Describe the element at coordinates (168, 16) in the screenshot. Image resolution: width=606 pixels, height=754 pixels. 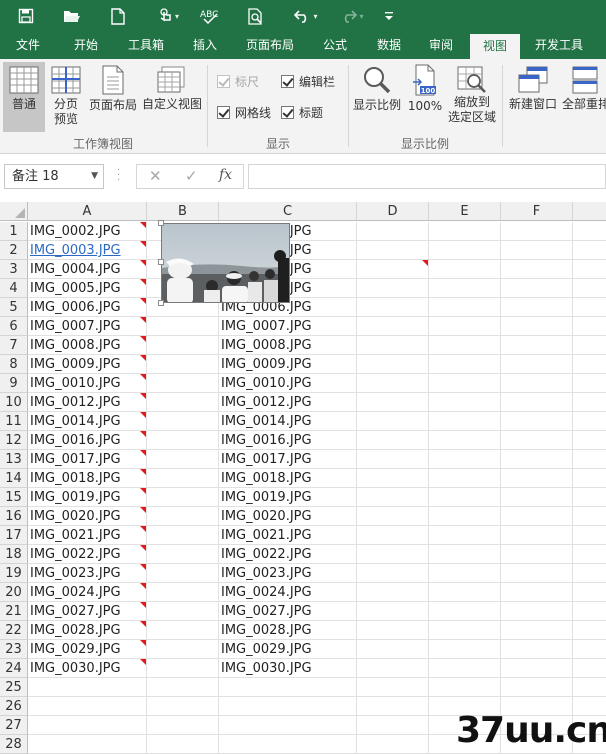
I see `touch-mode-icon: ▾` at that location.